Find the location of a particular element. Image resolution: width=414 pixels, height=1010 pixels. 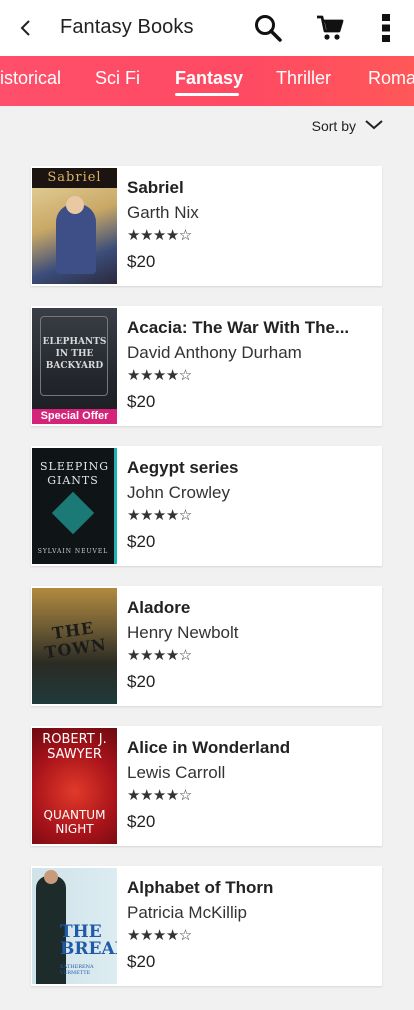

book-title: Alphabet of Thorn is located at coordinates (200, 887).